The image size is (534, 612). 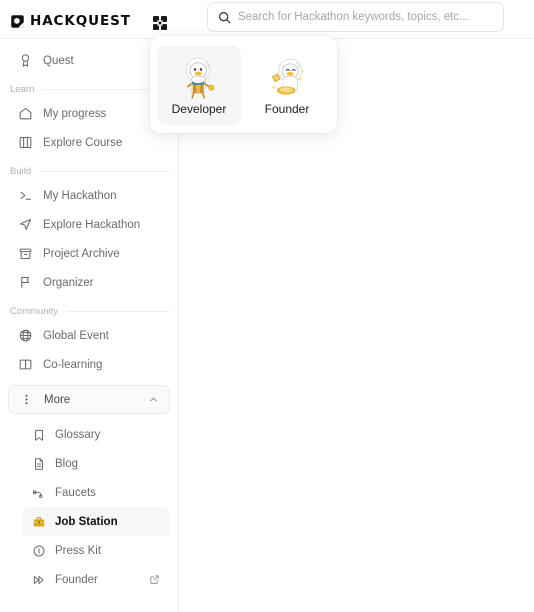 I want to click on sidebar-item-explore-hackathon: Explore Hackathon, so click(x=89, y=224).